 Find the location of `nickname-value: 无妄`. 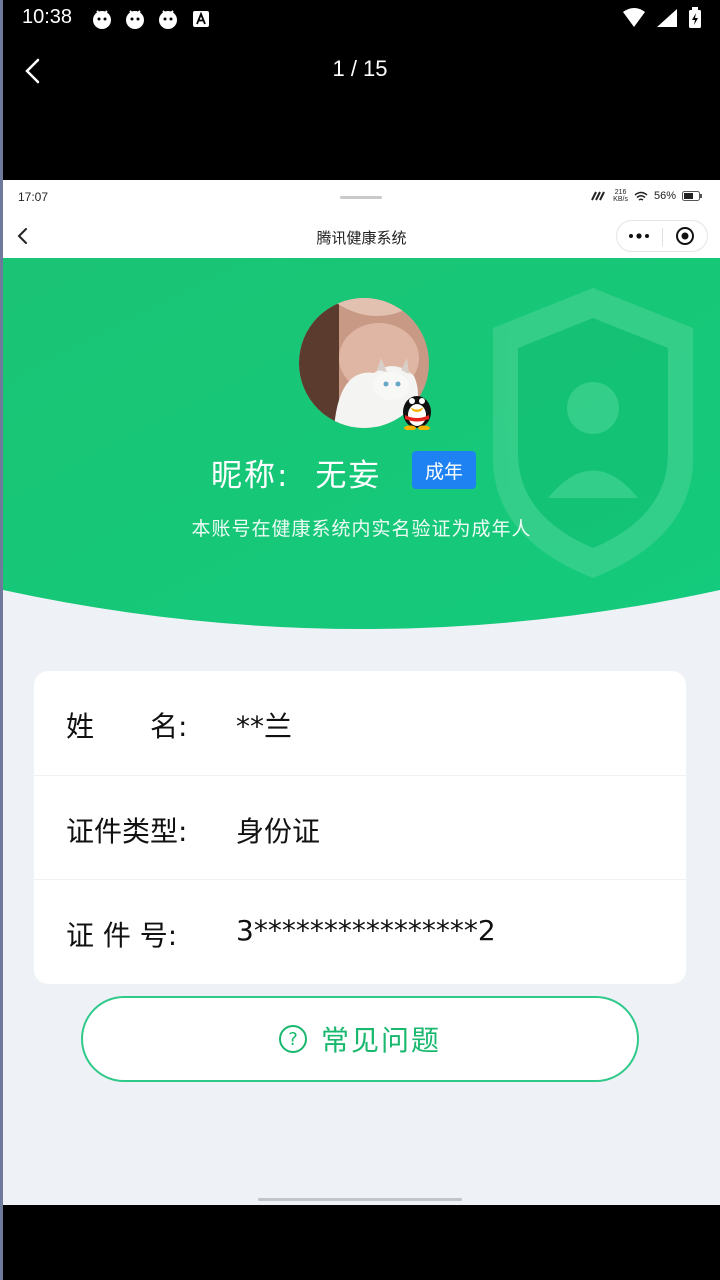

nickname-value: 无妄 is located at coordinates (348, 476).